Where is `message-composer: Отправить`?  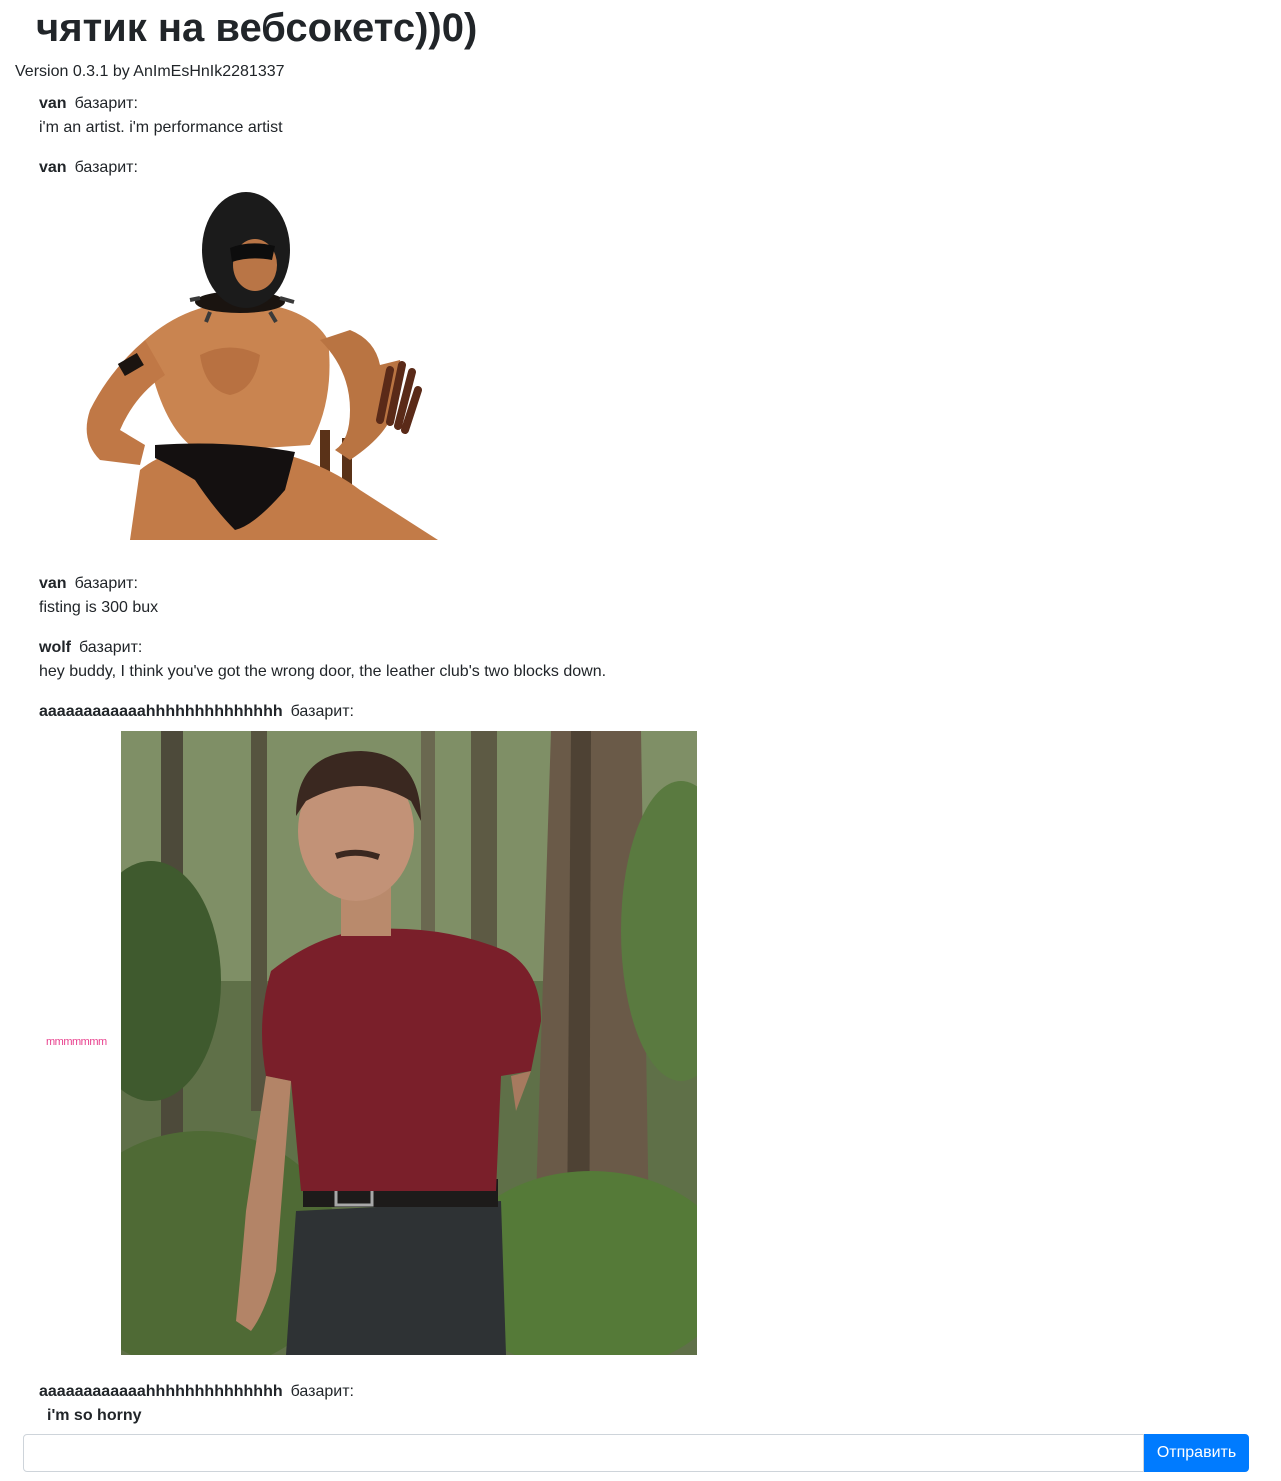
message-composer: Отправить is located at coordinates (636, 1453).